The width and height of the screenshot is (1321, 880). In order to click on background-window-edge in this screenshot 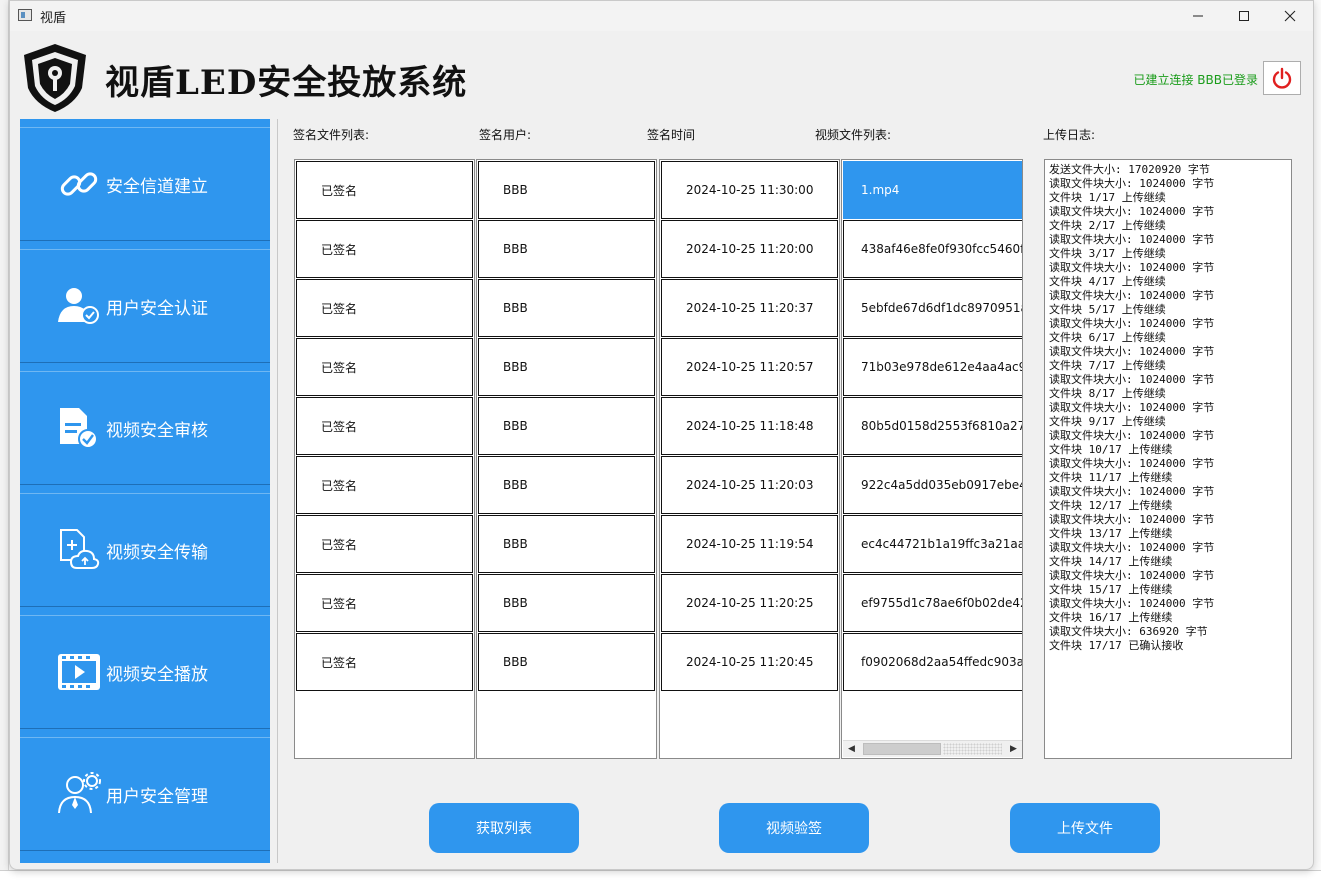, I will do `click(4, 440)`.